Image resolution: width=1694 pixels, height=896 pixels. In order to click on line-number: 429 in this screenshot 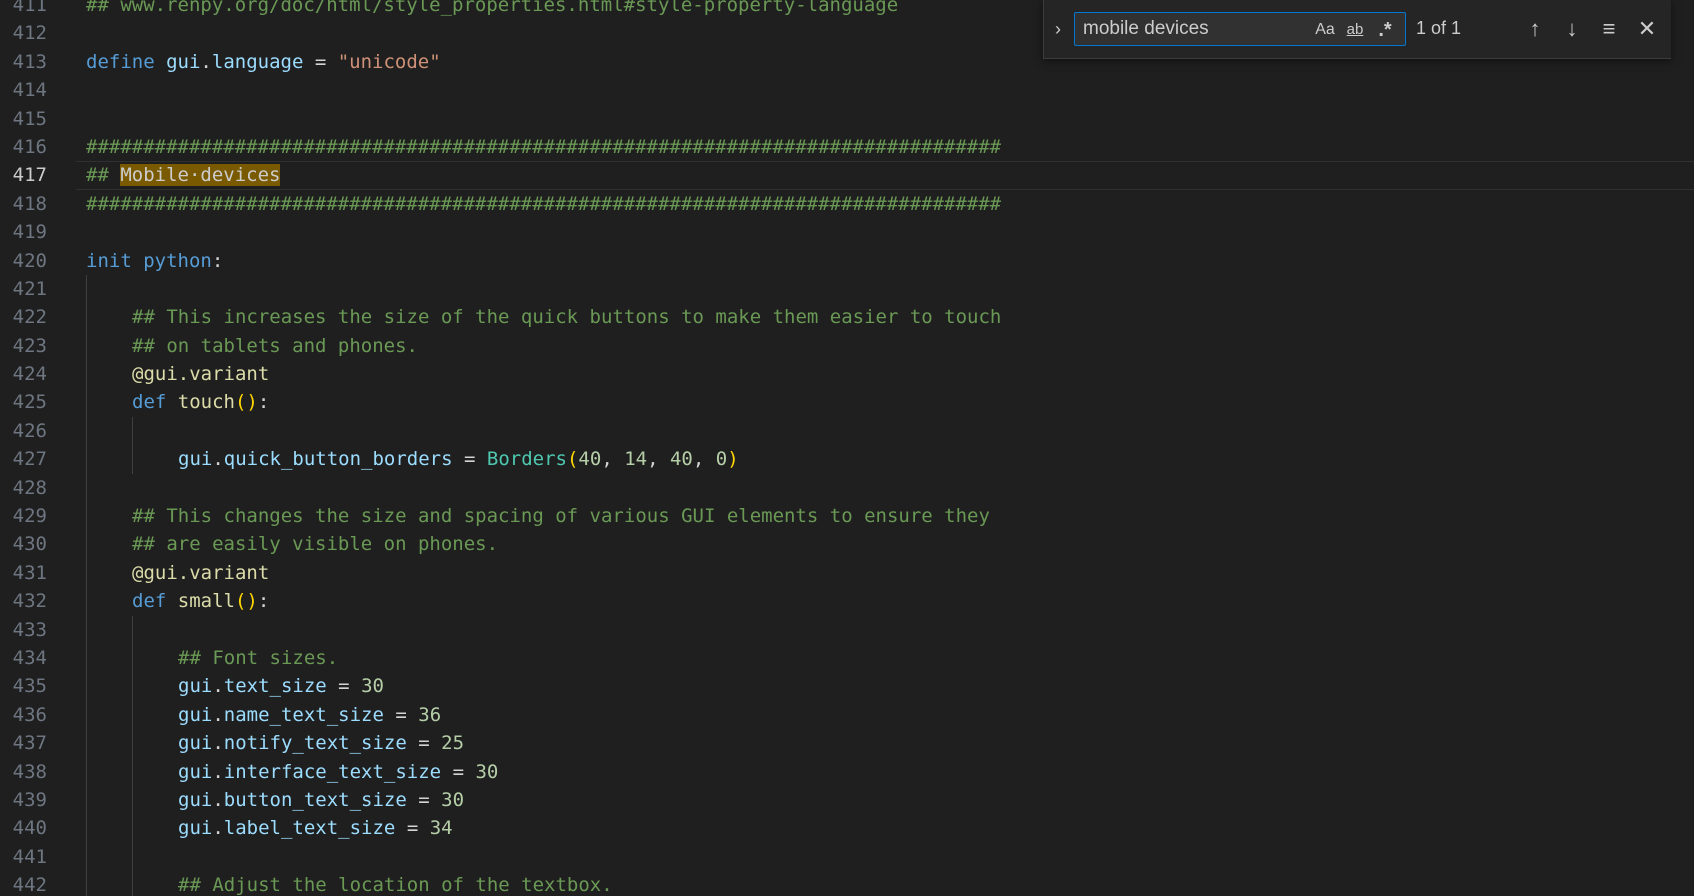, I will do `click(29, 516)`.